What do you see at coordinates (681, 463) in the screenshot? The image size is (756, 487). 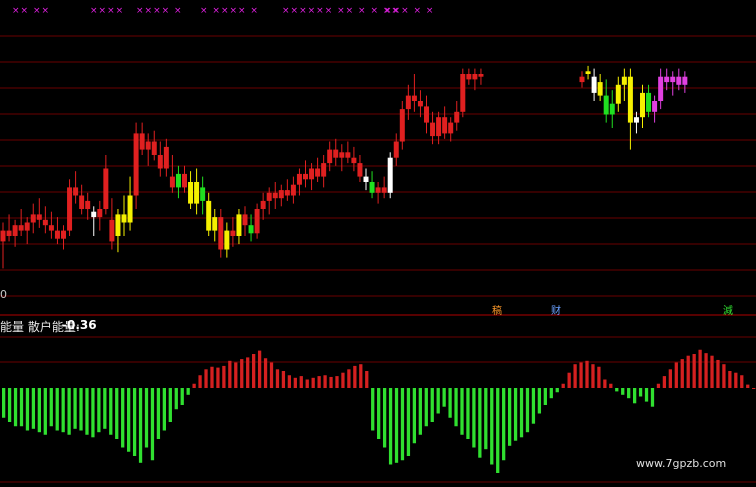 I see `watermark-text: www.7gpzb.com` at bounding box center [681, 463].